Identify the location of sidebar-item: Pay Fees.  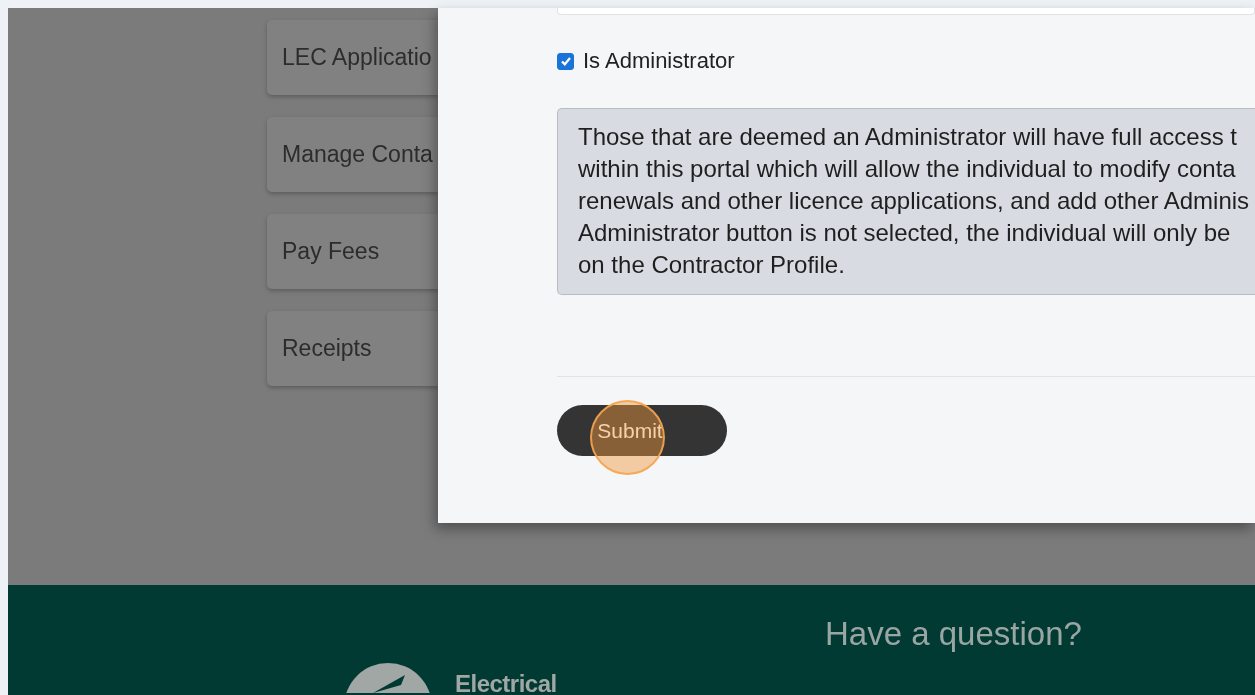
(352, 251).